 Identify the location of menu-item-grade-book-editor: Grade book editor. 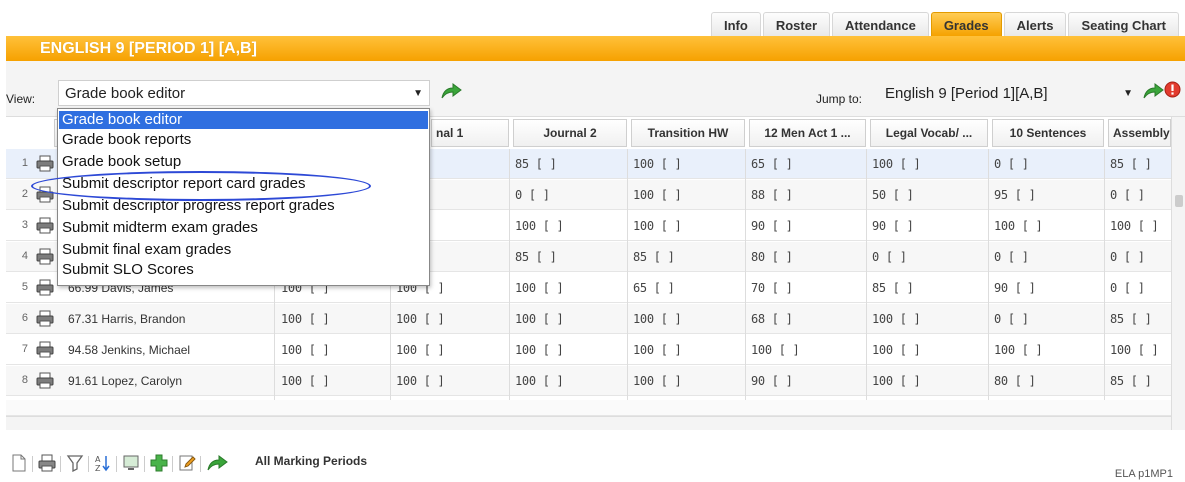
(243, 120).